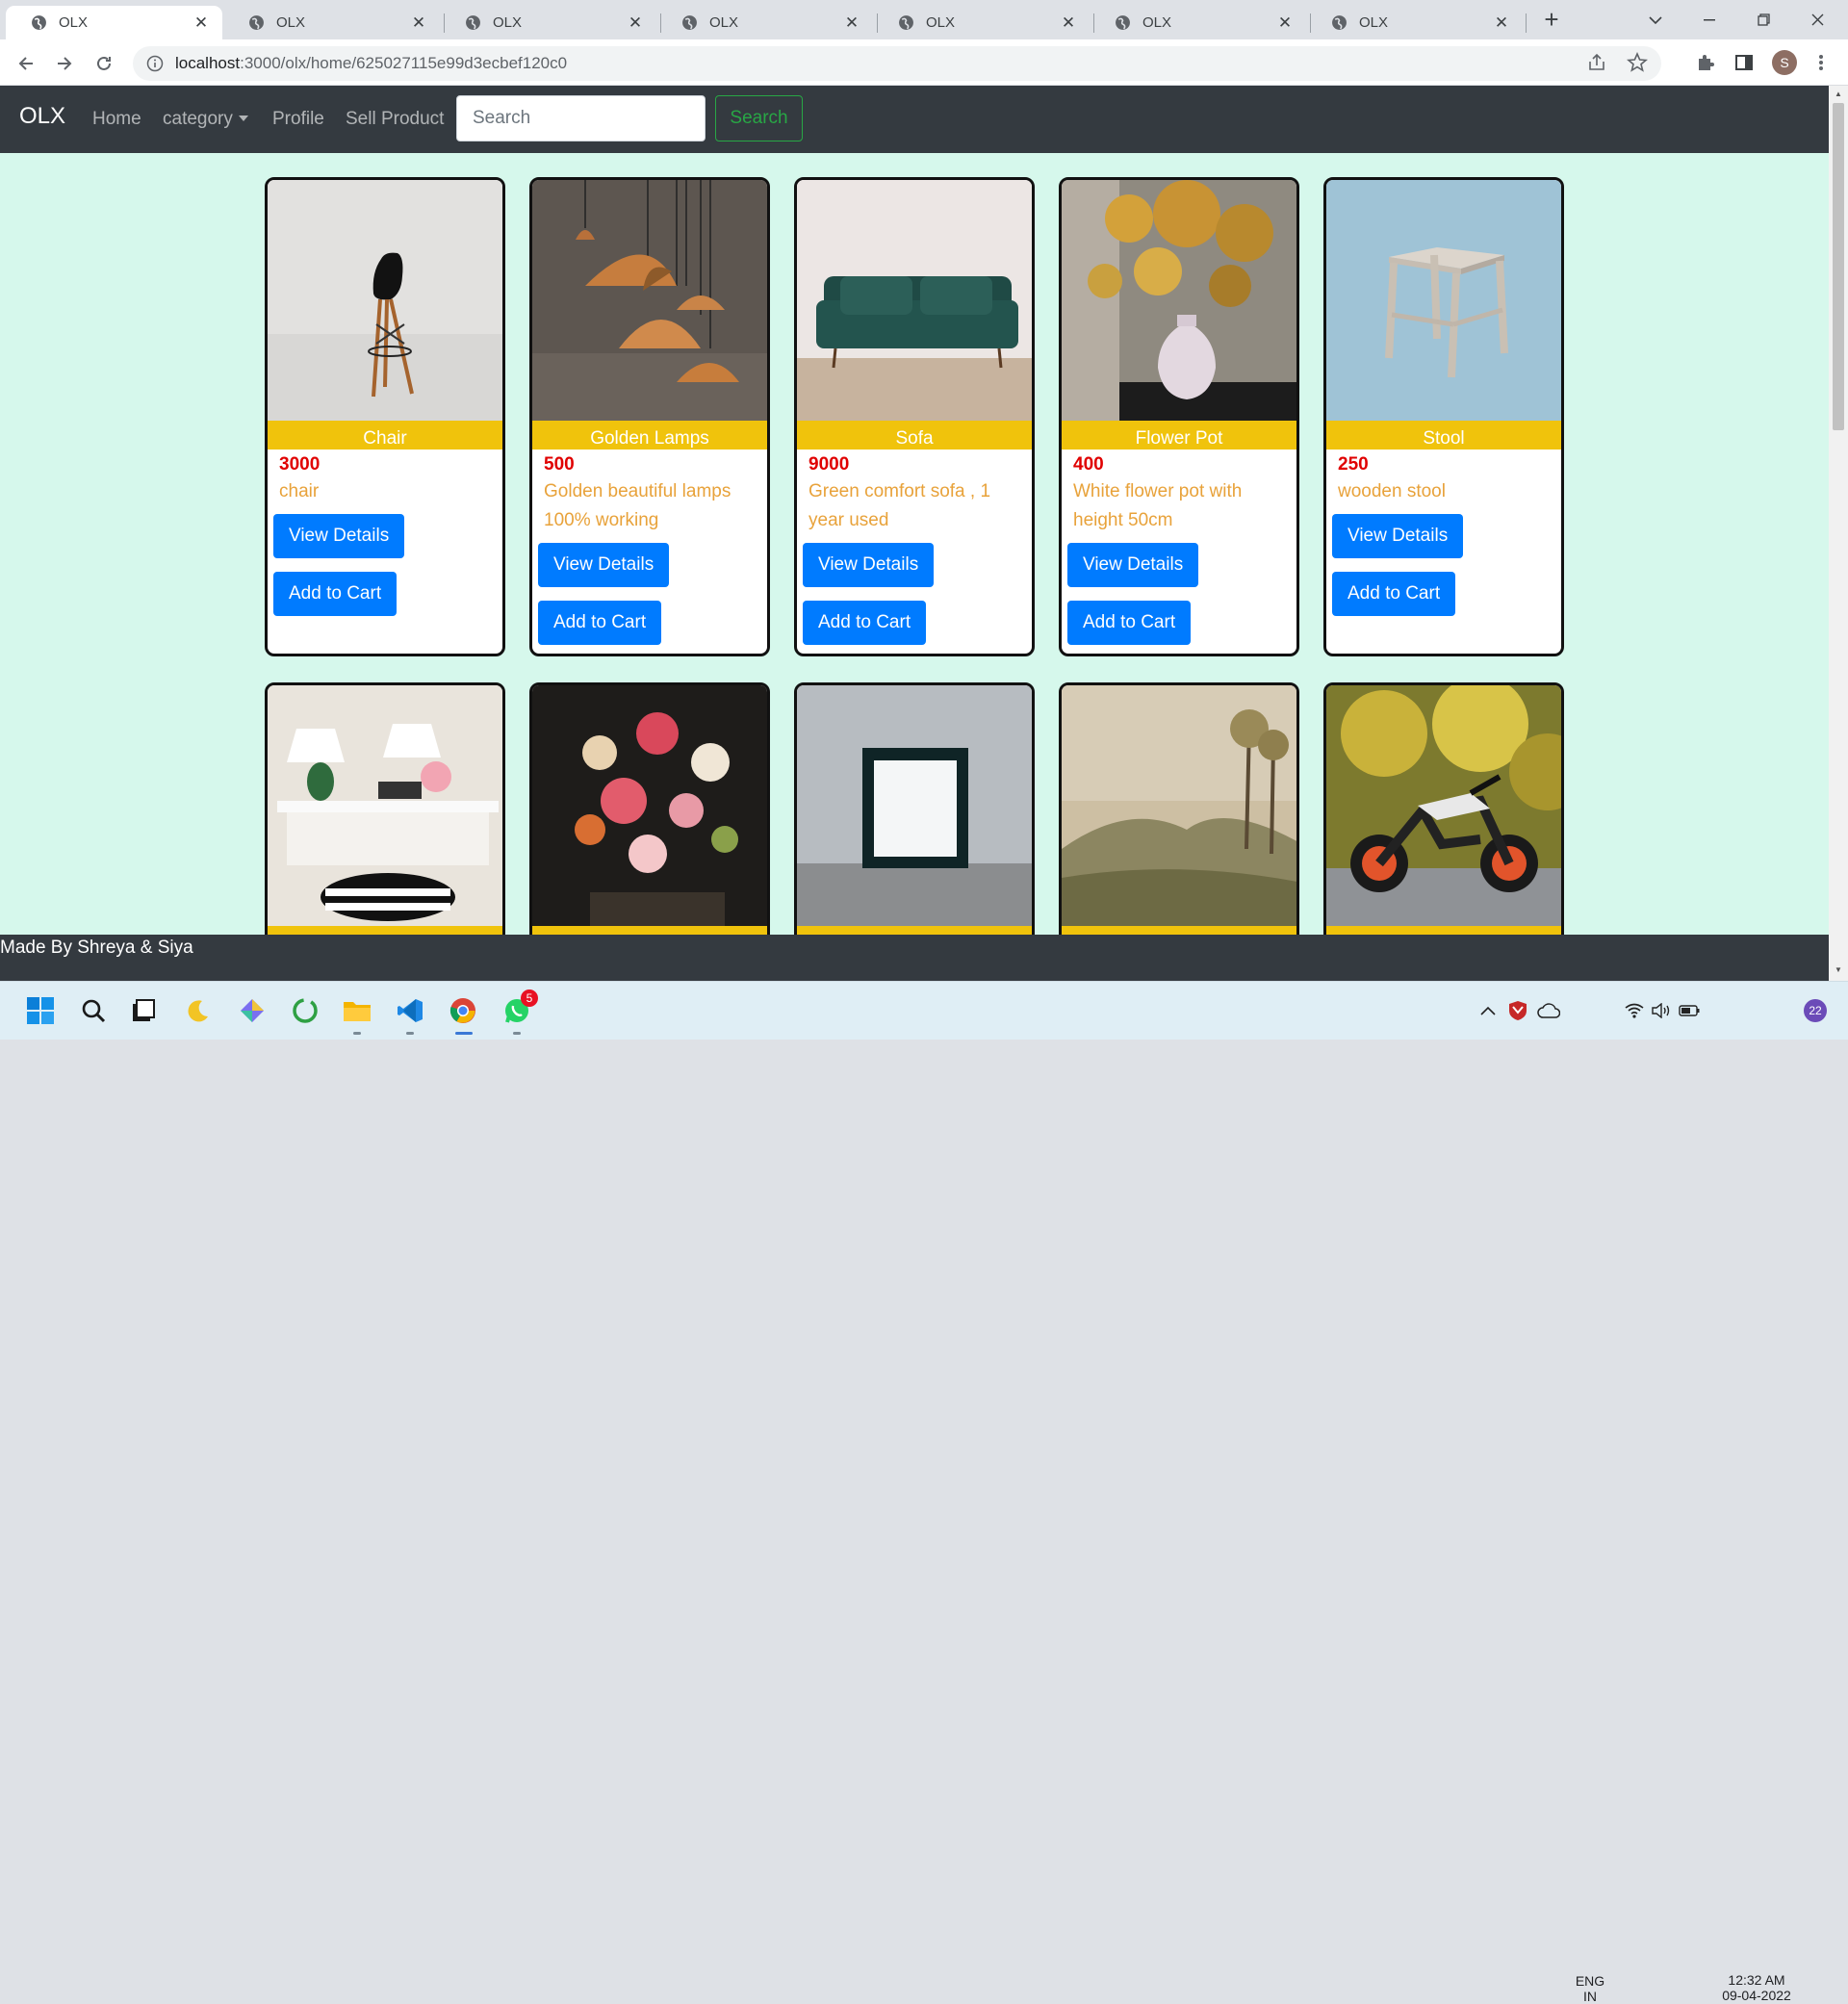  What do you see at coordinates (829, 464) in the screenshot?
I see `product-price: 9000` at bounding box center [829, 464].